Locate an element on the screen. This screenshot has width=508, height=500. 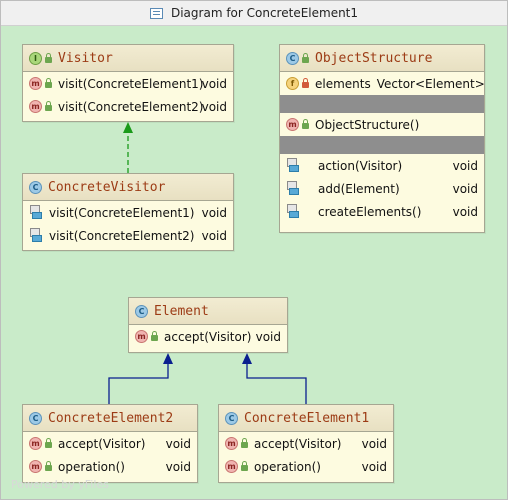
method-row: createElements() void is located at coordinates (382, 211).